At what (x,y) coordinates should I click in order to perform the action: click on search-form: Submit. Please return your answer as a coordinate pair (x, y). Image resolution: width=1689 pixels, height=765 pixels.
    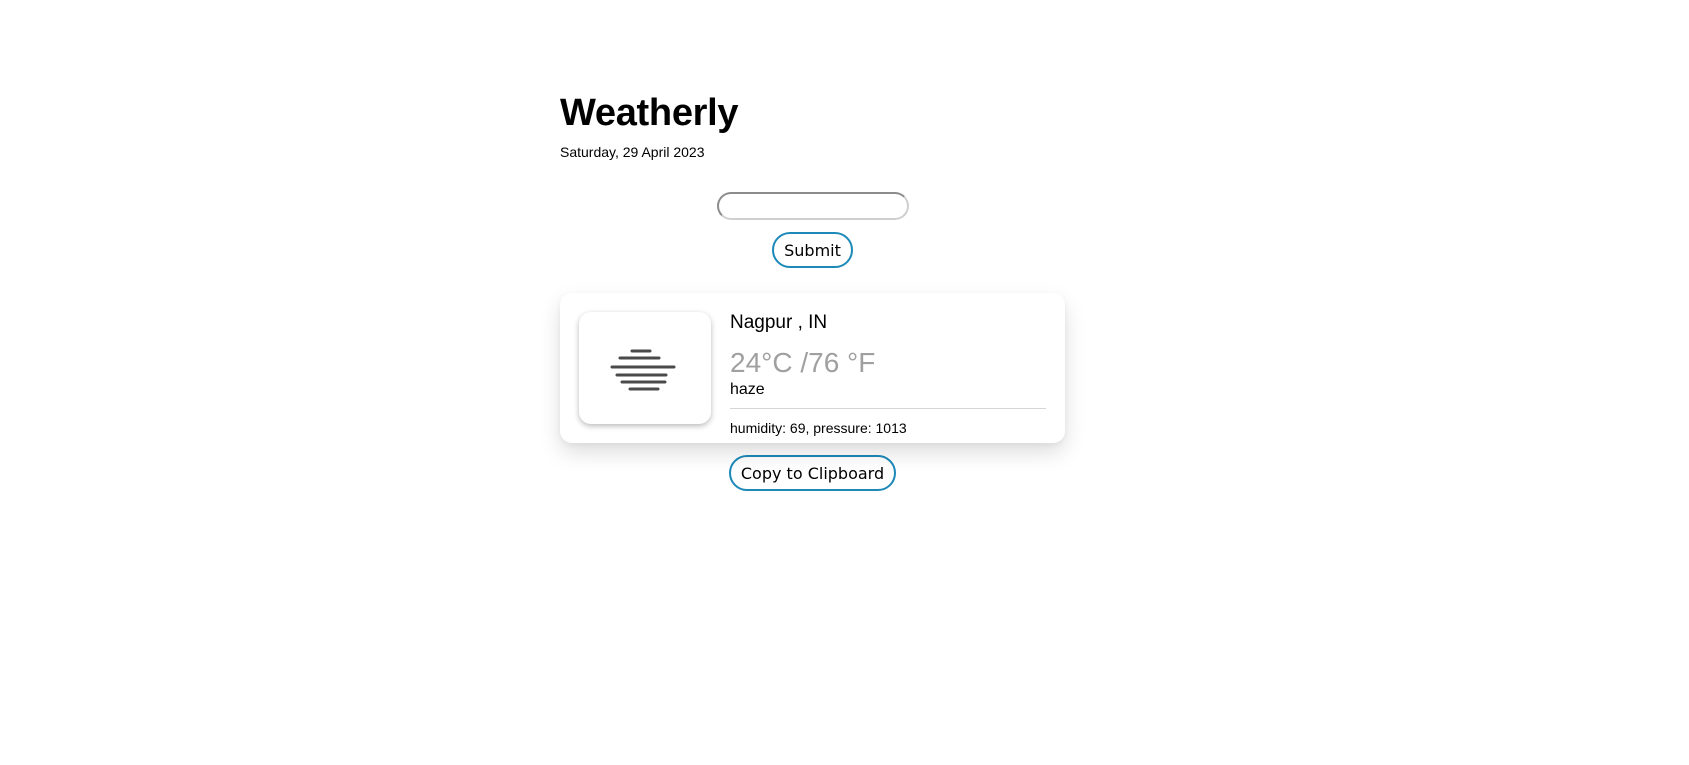
    Looking at the image, I should click on (812, 230).